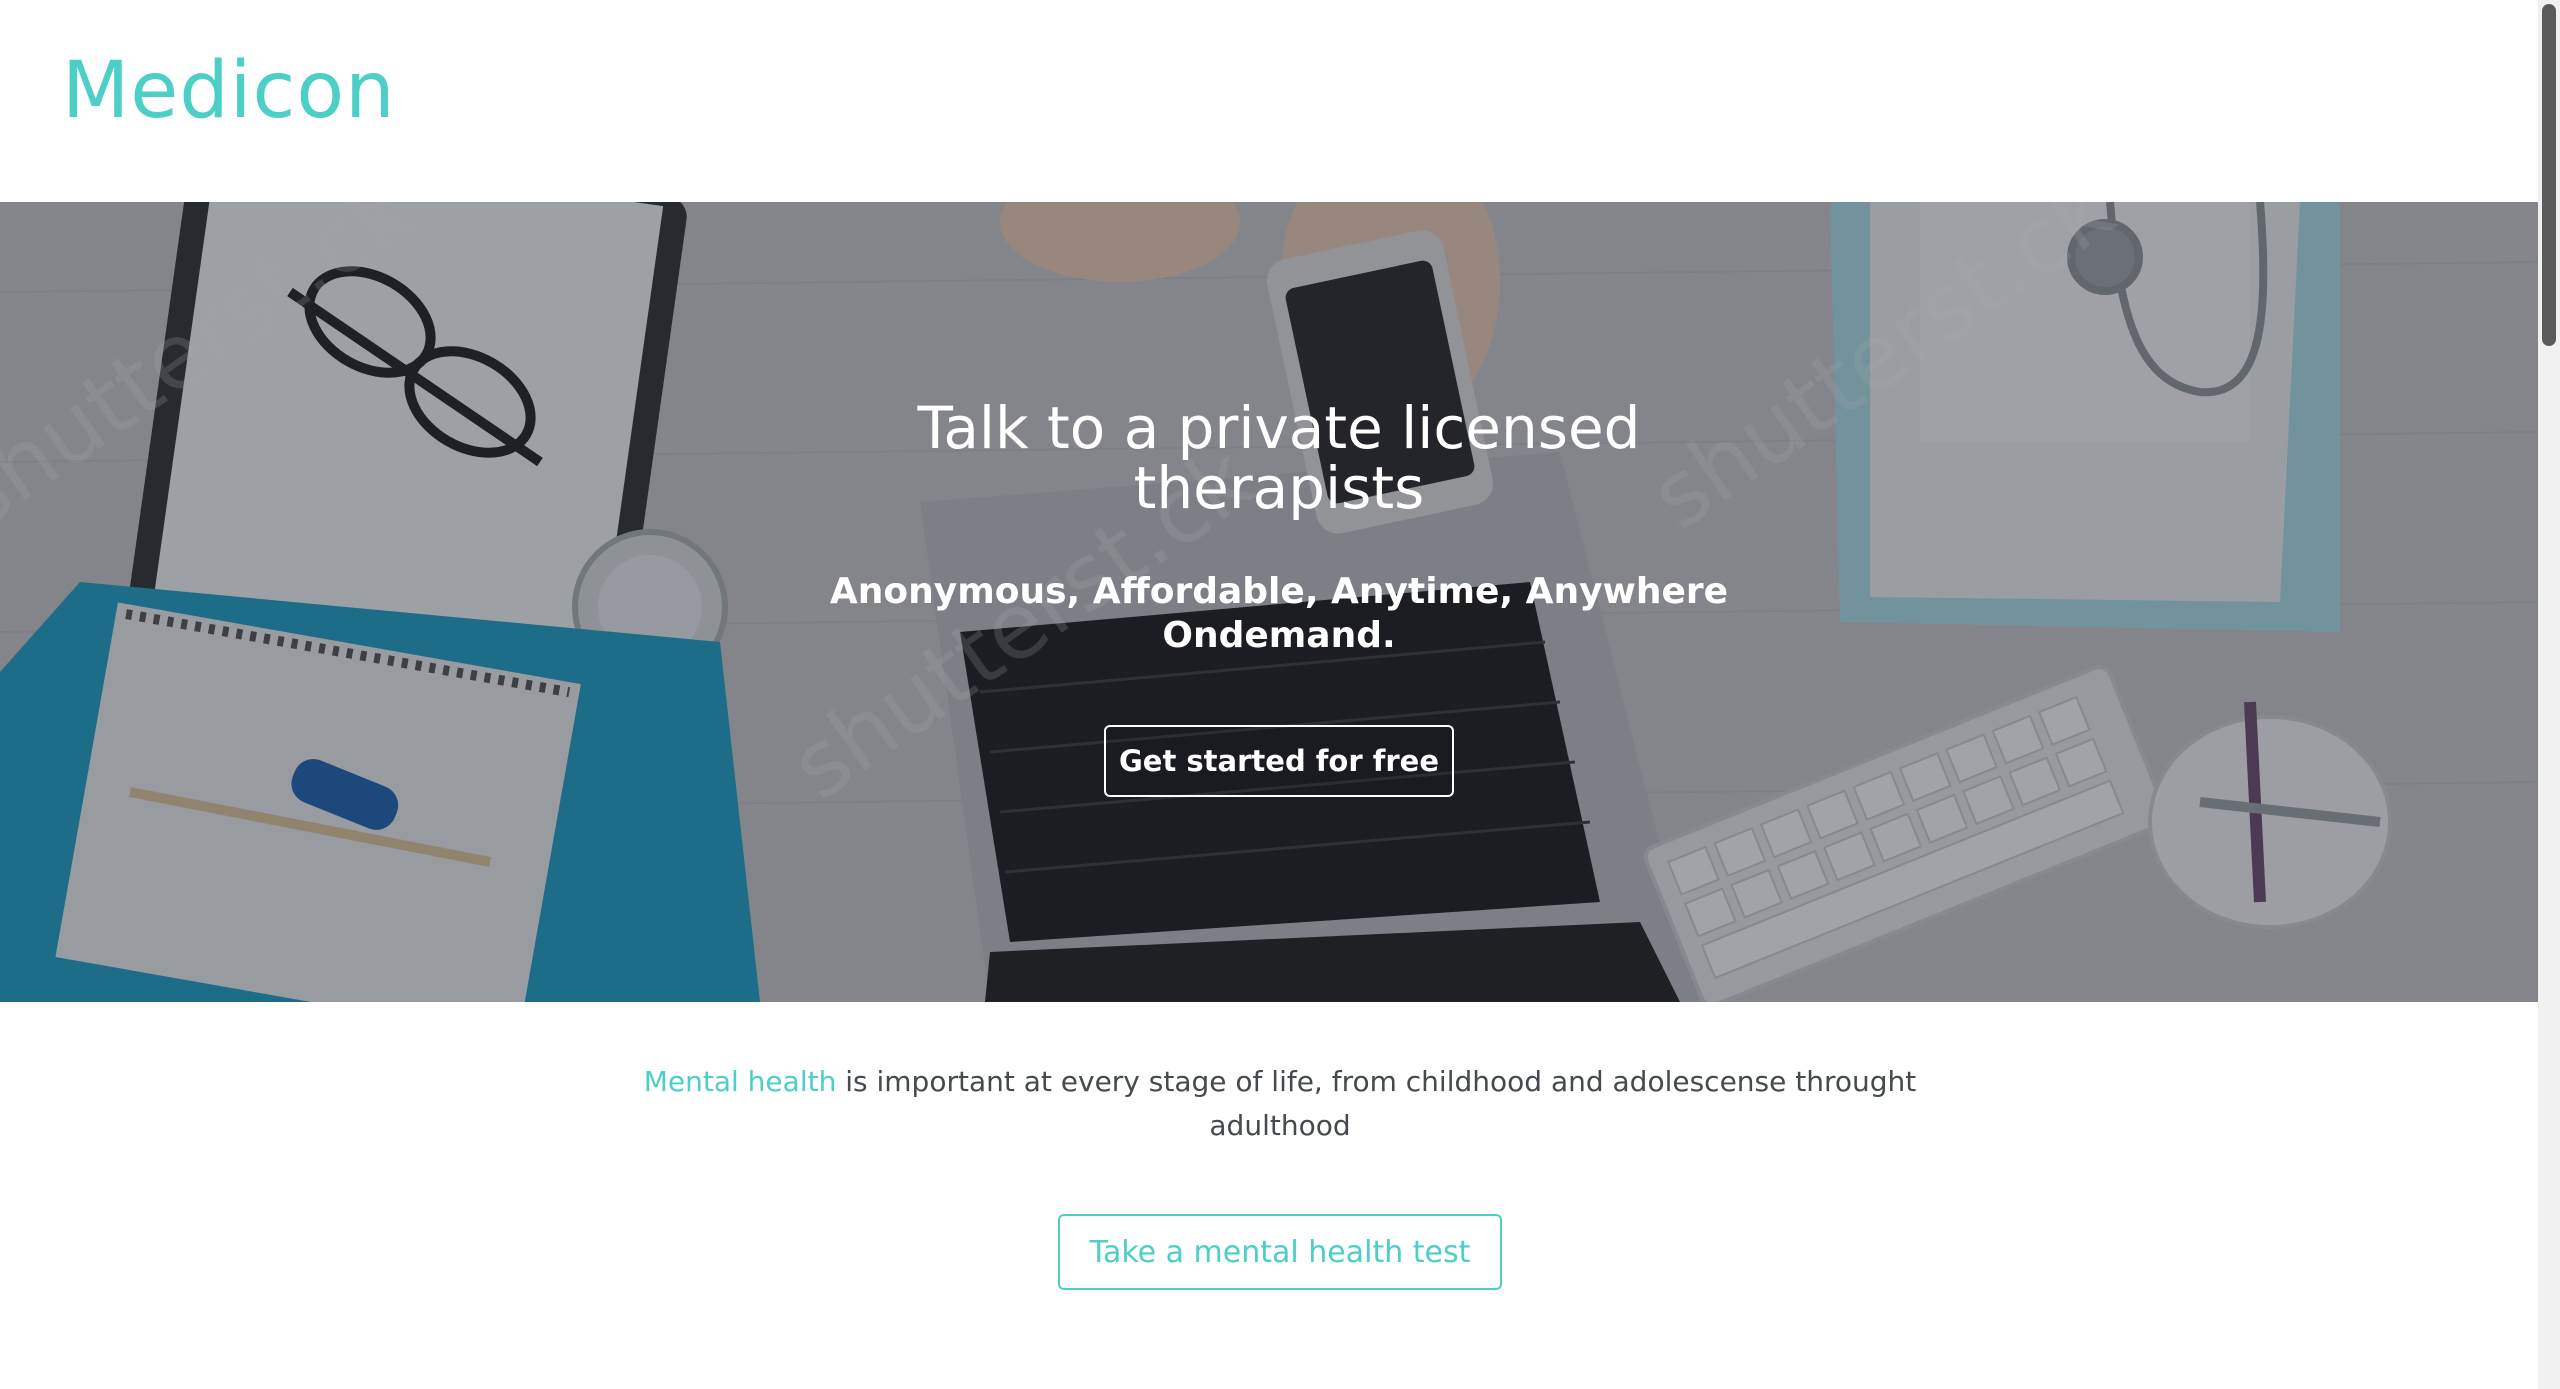  What do you see at coordinates (229, 91) in the screenshot?
I see `logo: Medicon` at bounding box center [229, 91].